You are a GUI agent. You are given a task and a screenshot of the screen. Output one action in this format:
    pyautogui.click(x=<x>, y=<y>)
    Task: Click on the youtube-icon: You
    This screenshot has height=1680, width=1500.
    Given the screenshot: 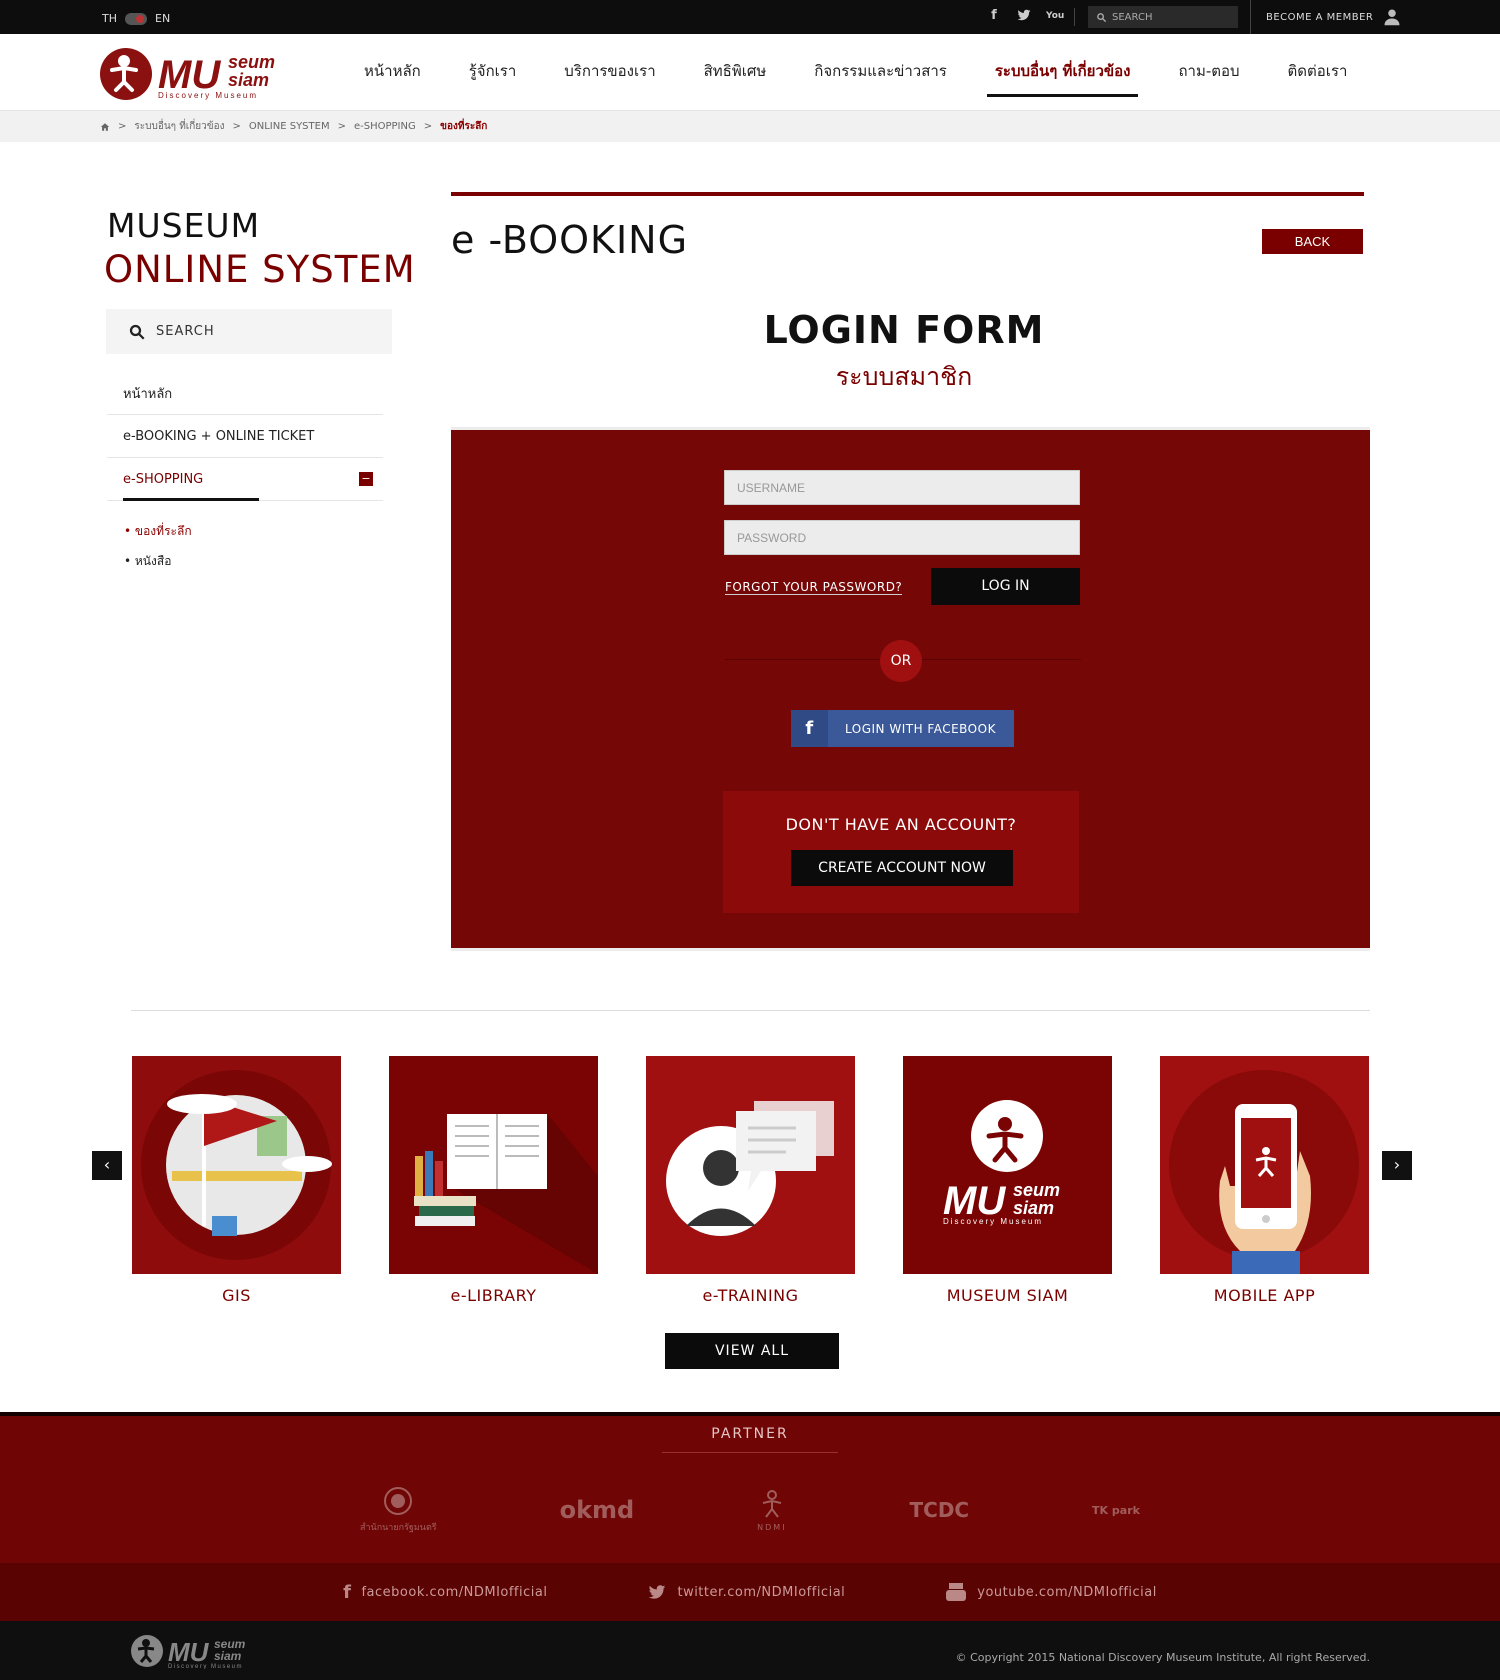 What is the action you would take?
    pyautogui.click(x=1055, y=16)
    